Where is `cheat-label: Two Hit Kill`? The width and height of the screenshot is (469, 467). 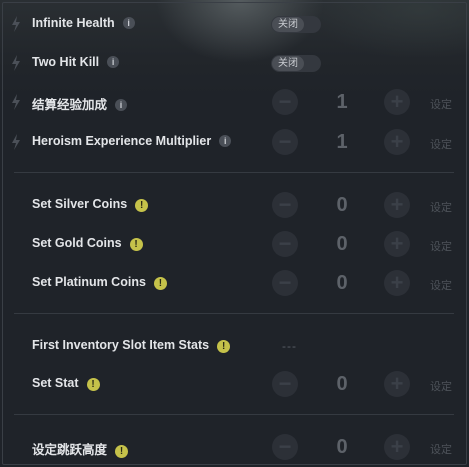 cheat-label: Two Hit Kill is located at coordinates (66, 62).